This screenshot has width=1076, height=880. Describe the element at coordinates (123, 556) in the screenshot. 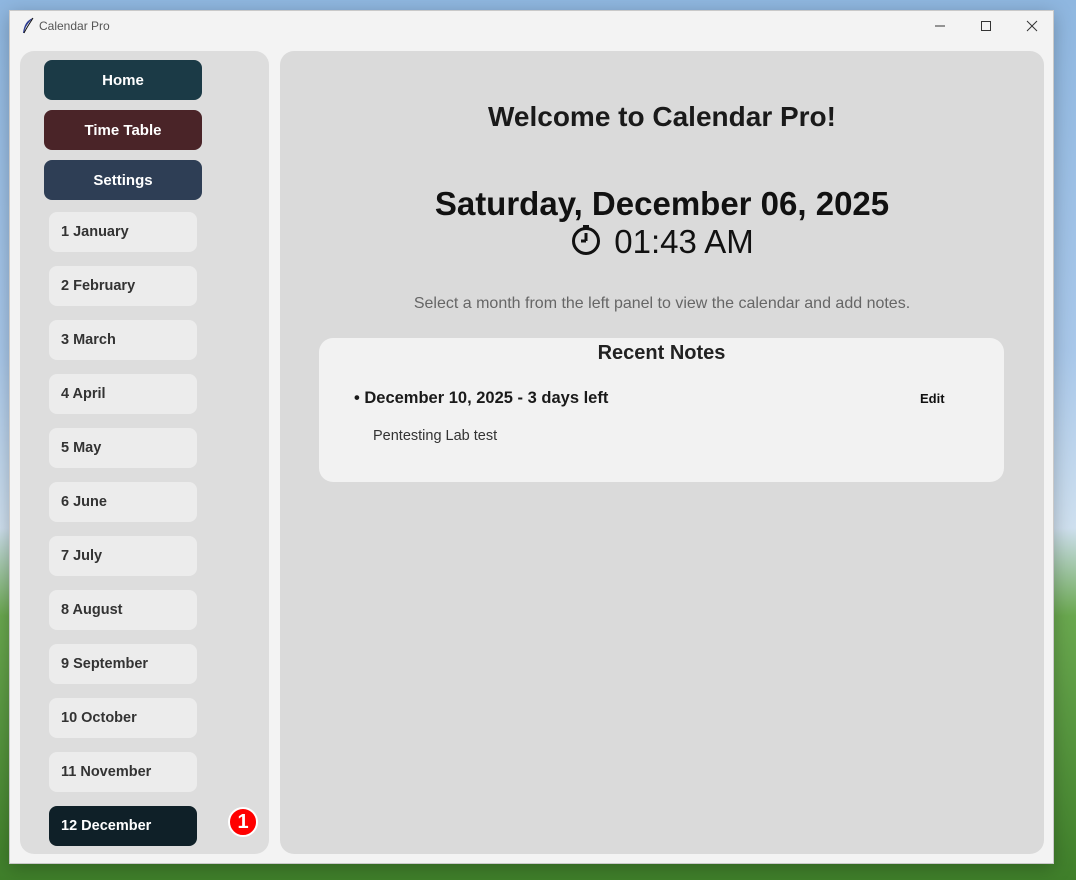

I see `month-july-button: 7 July` at that location.